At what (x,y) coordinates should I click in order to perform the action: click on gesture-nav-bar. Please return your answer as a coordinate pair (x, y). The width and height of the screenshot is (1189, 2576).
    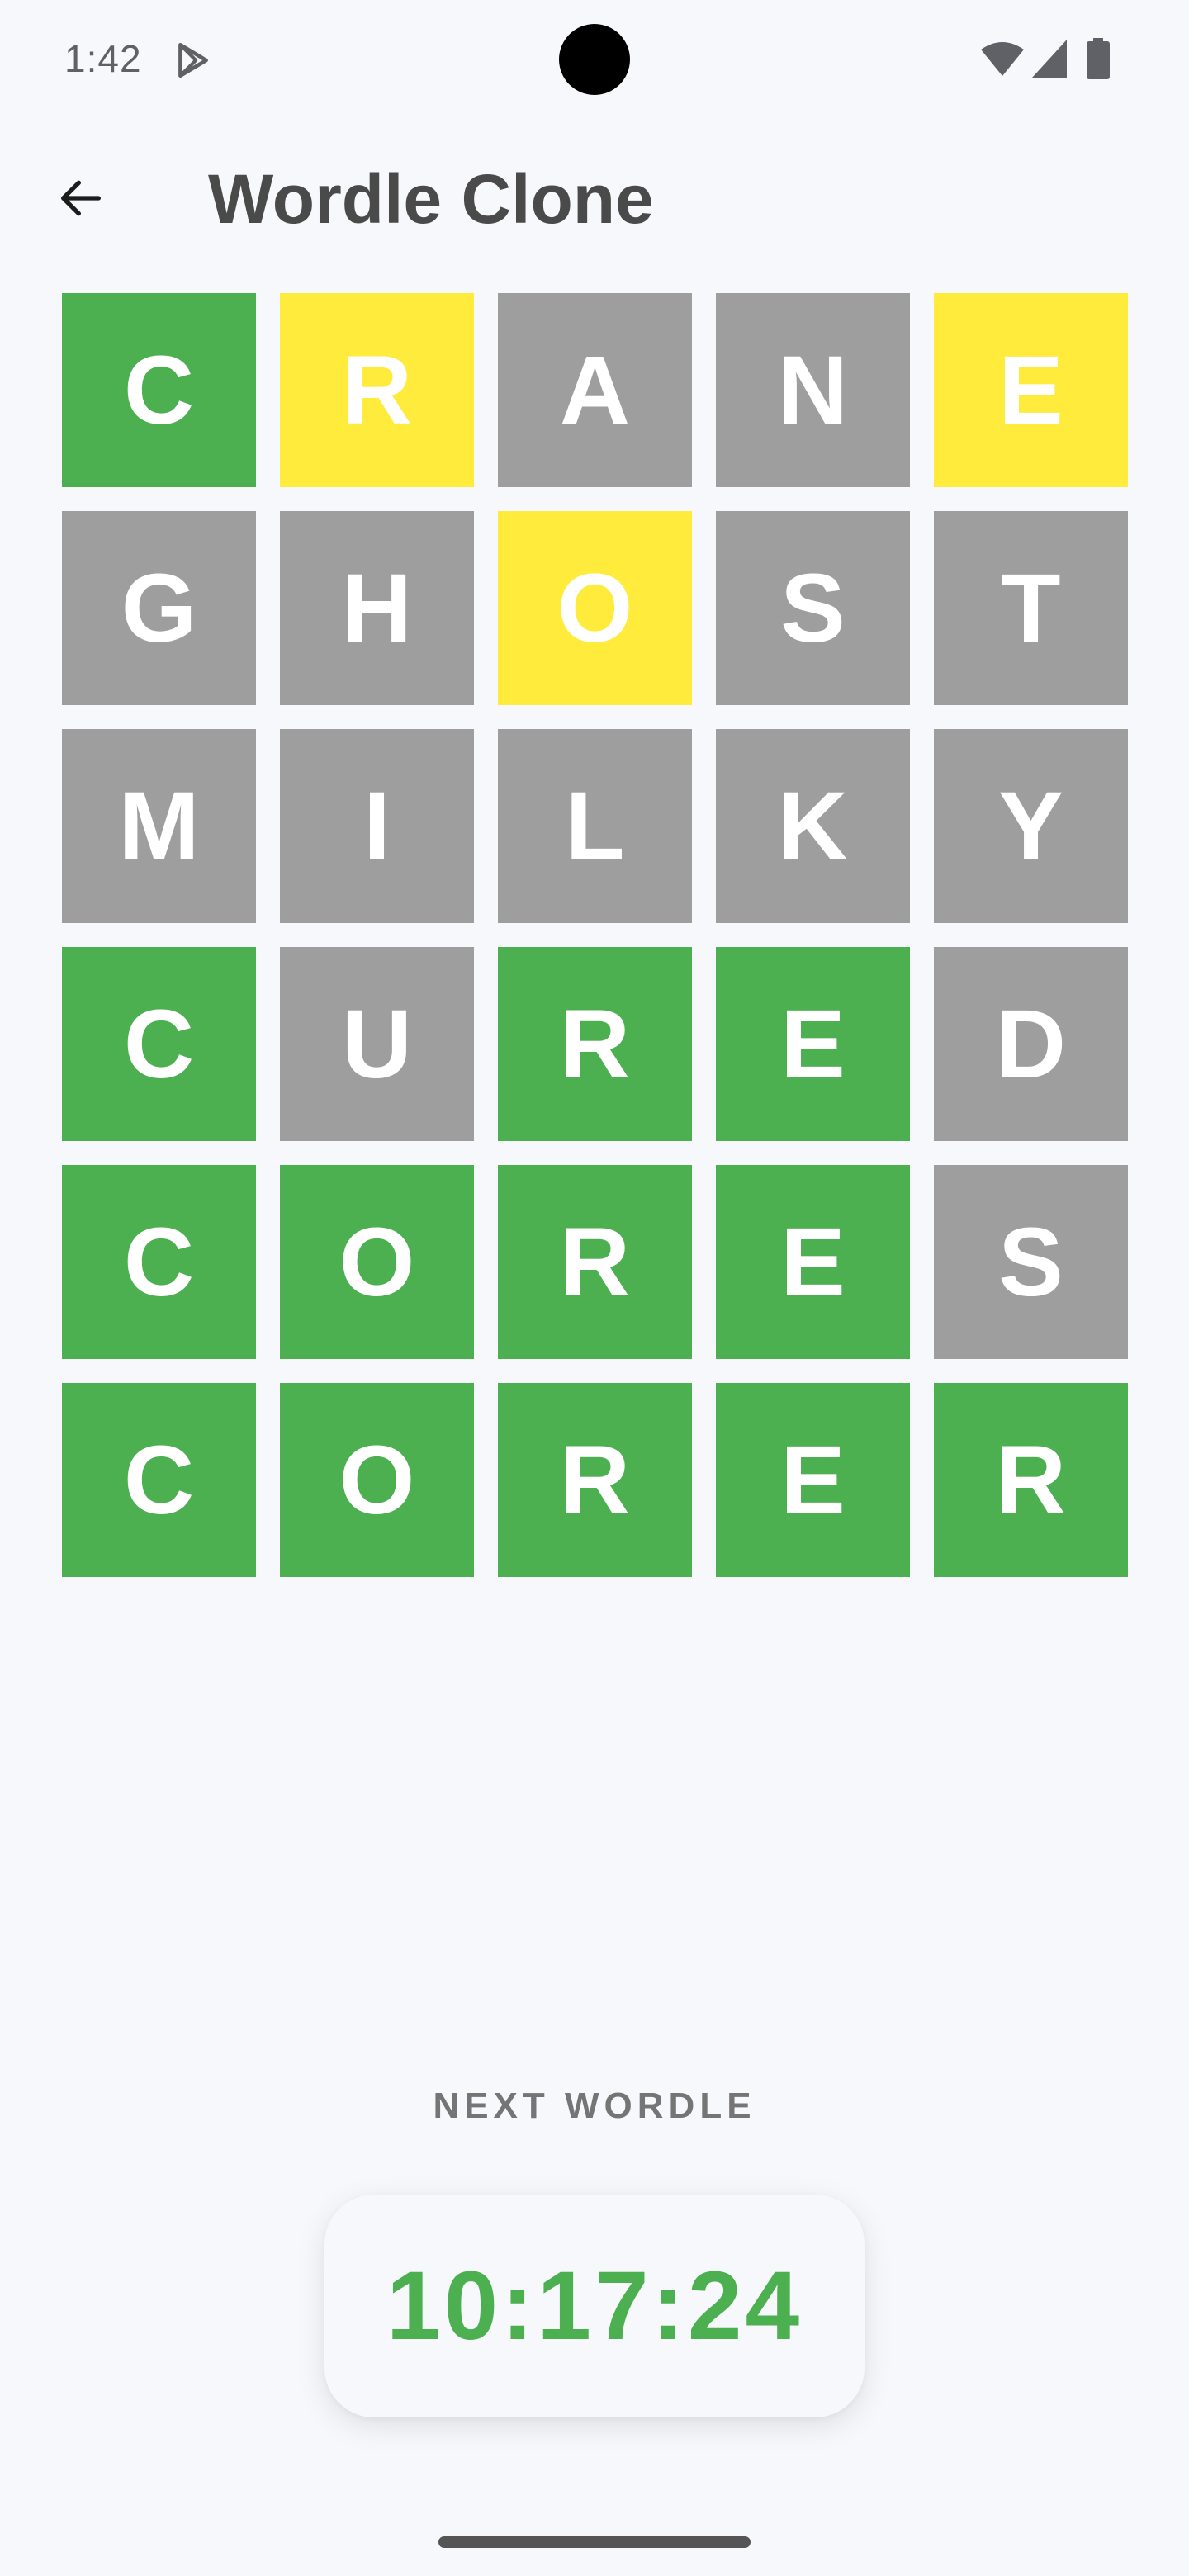
    Looking at the image, I should click on (594, 2542).